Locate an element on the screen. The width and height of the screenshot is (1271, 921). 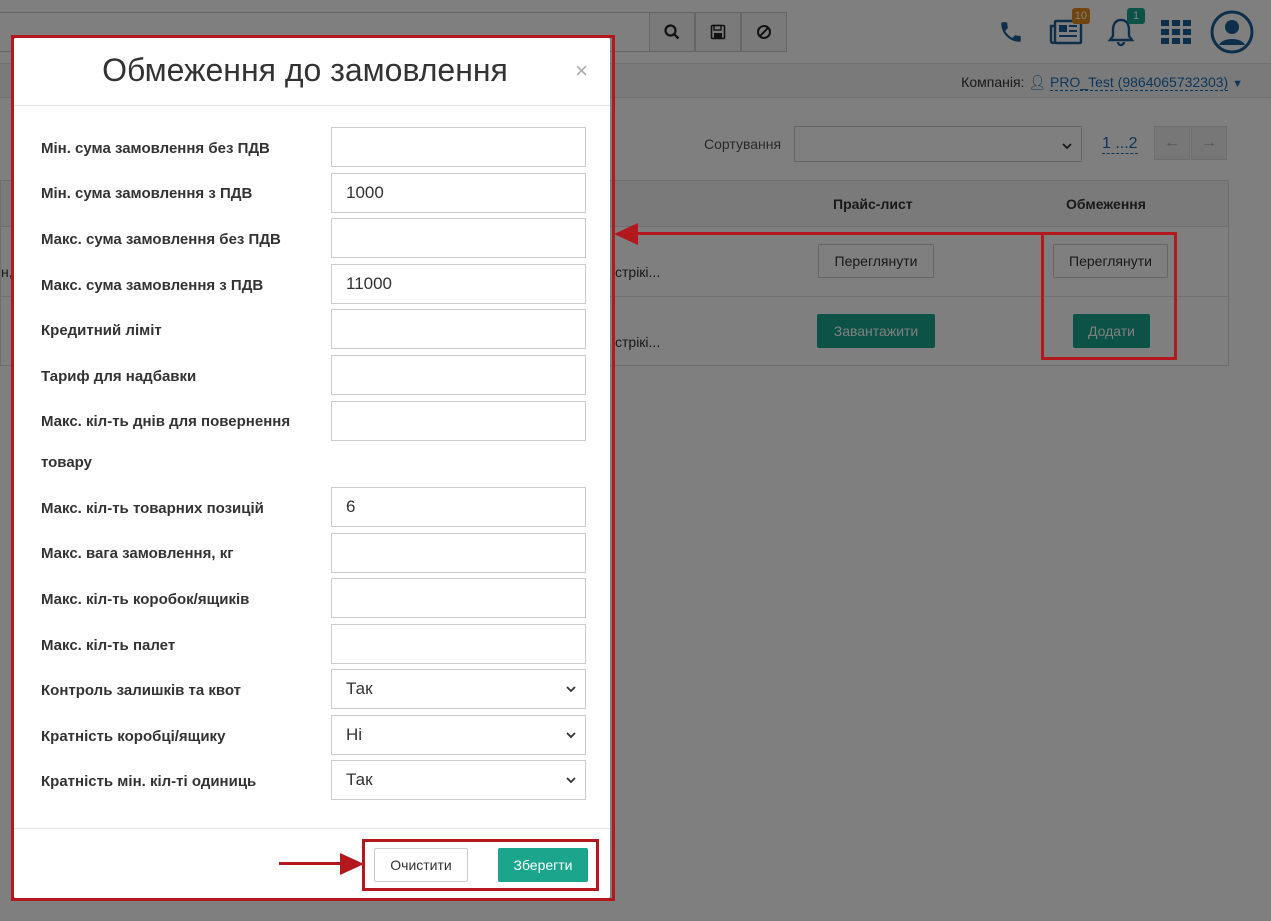
annotation-arrow-right-icon is located at coordinates (352, 864).